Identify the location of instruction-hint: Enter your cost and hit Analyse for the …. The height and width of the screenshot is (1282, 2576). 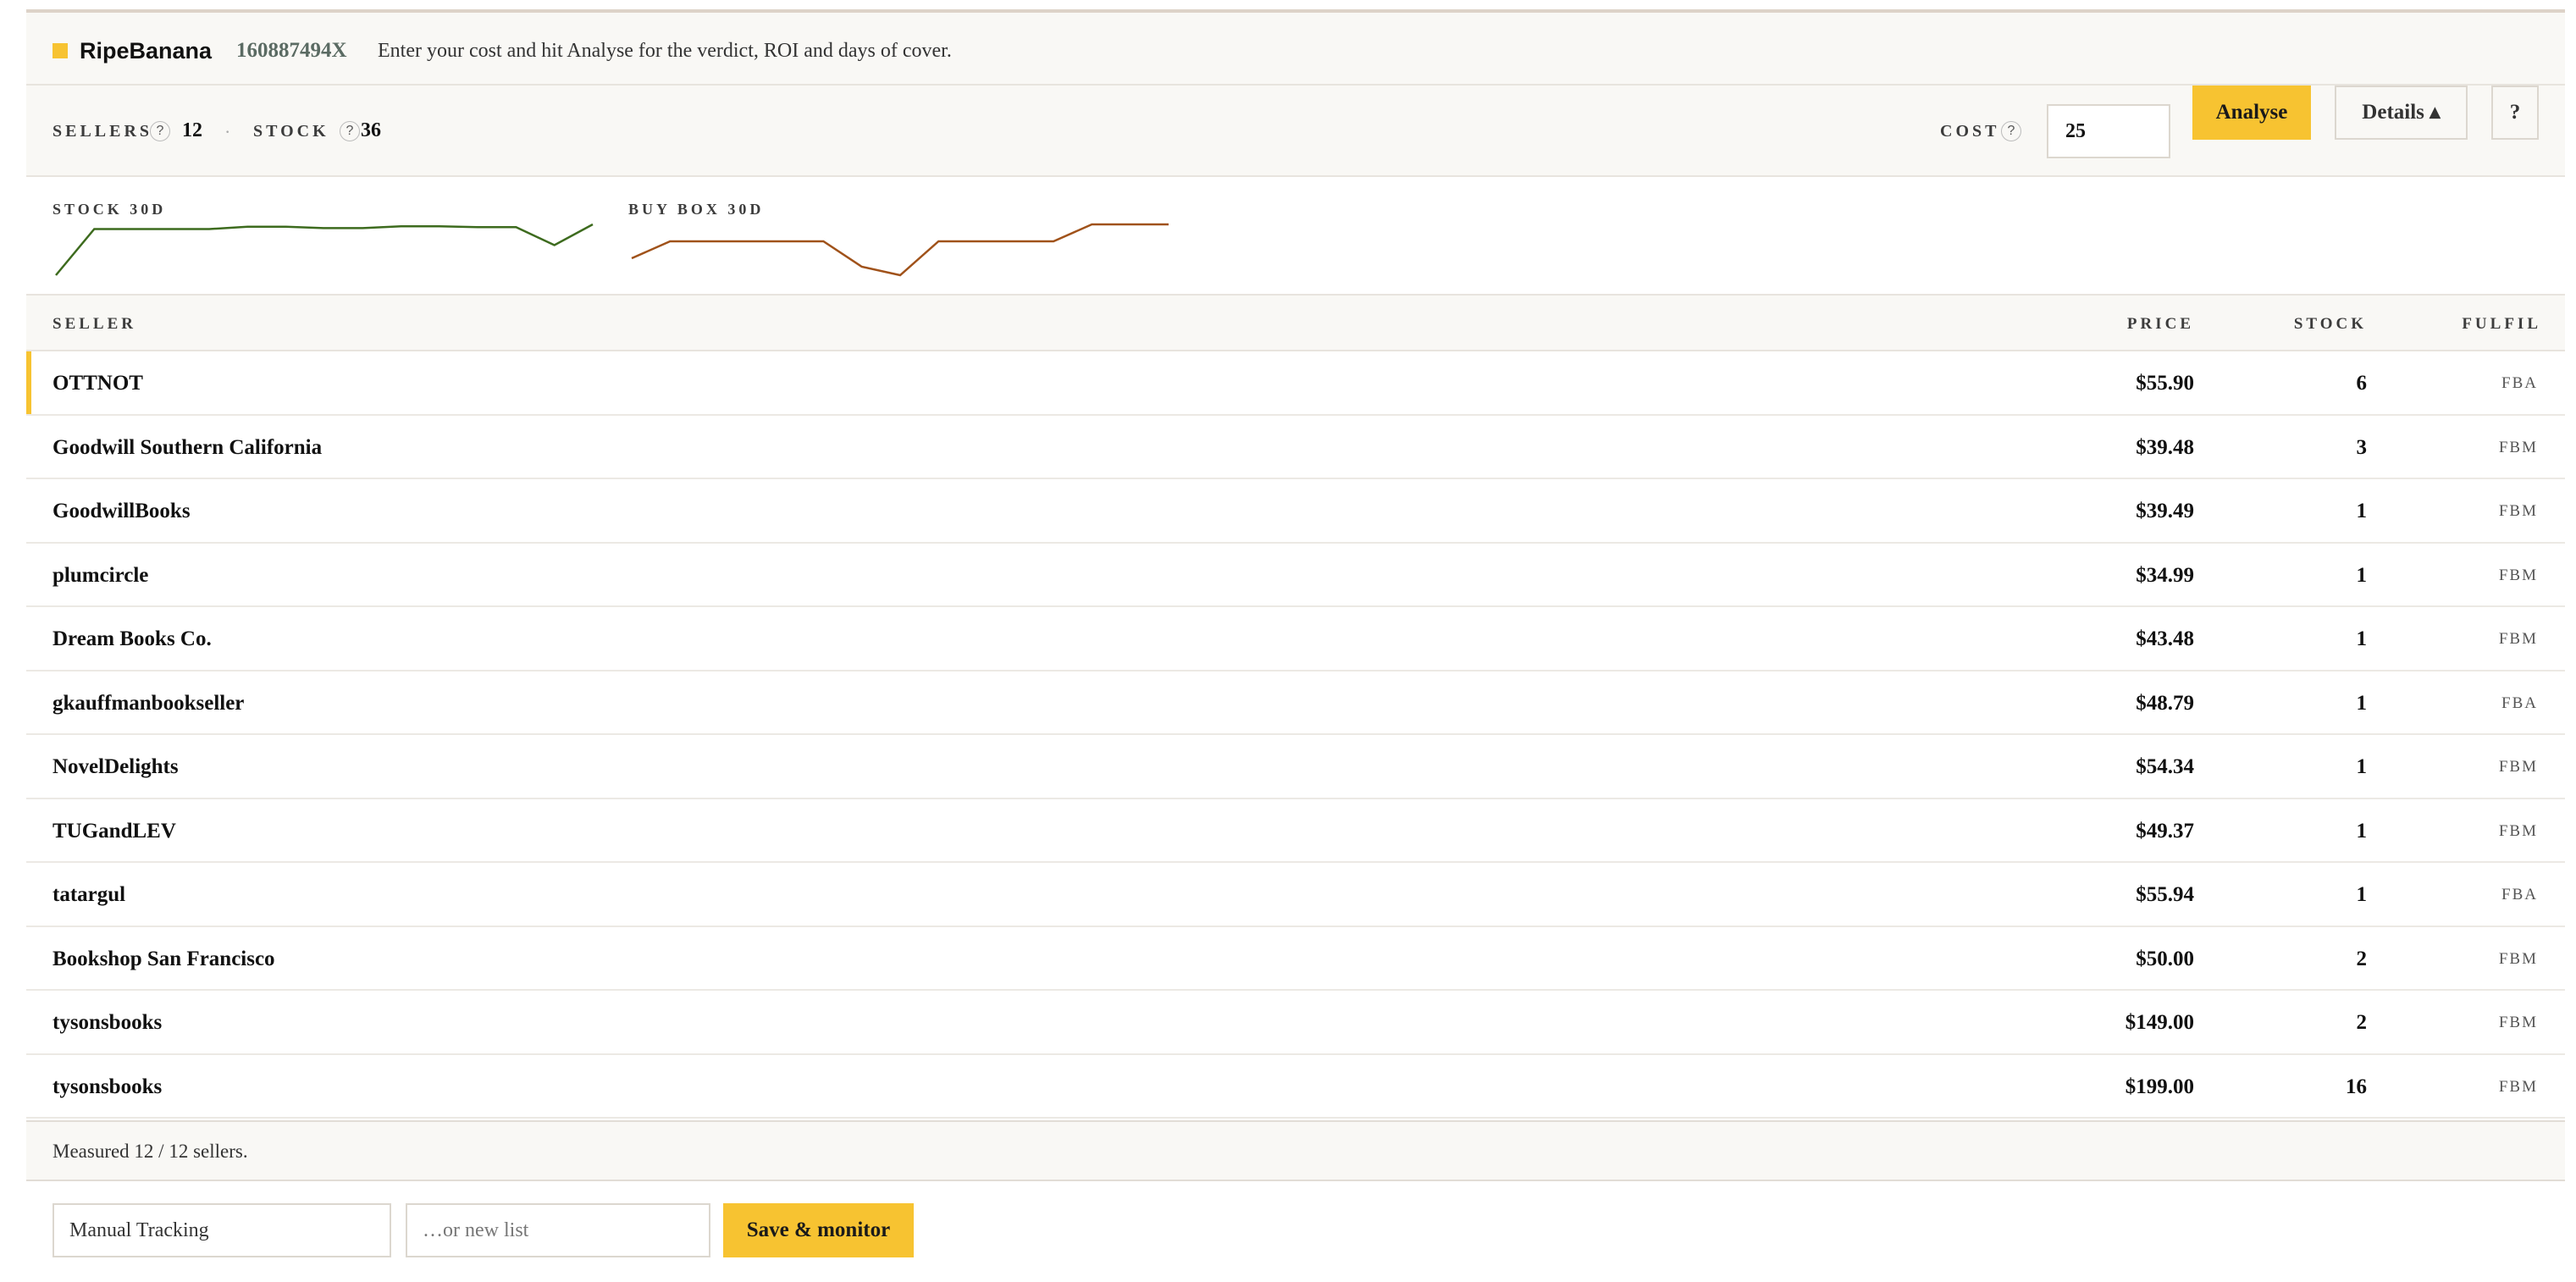
(665, 51).